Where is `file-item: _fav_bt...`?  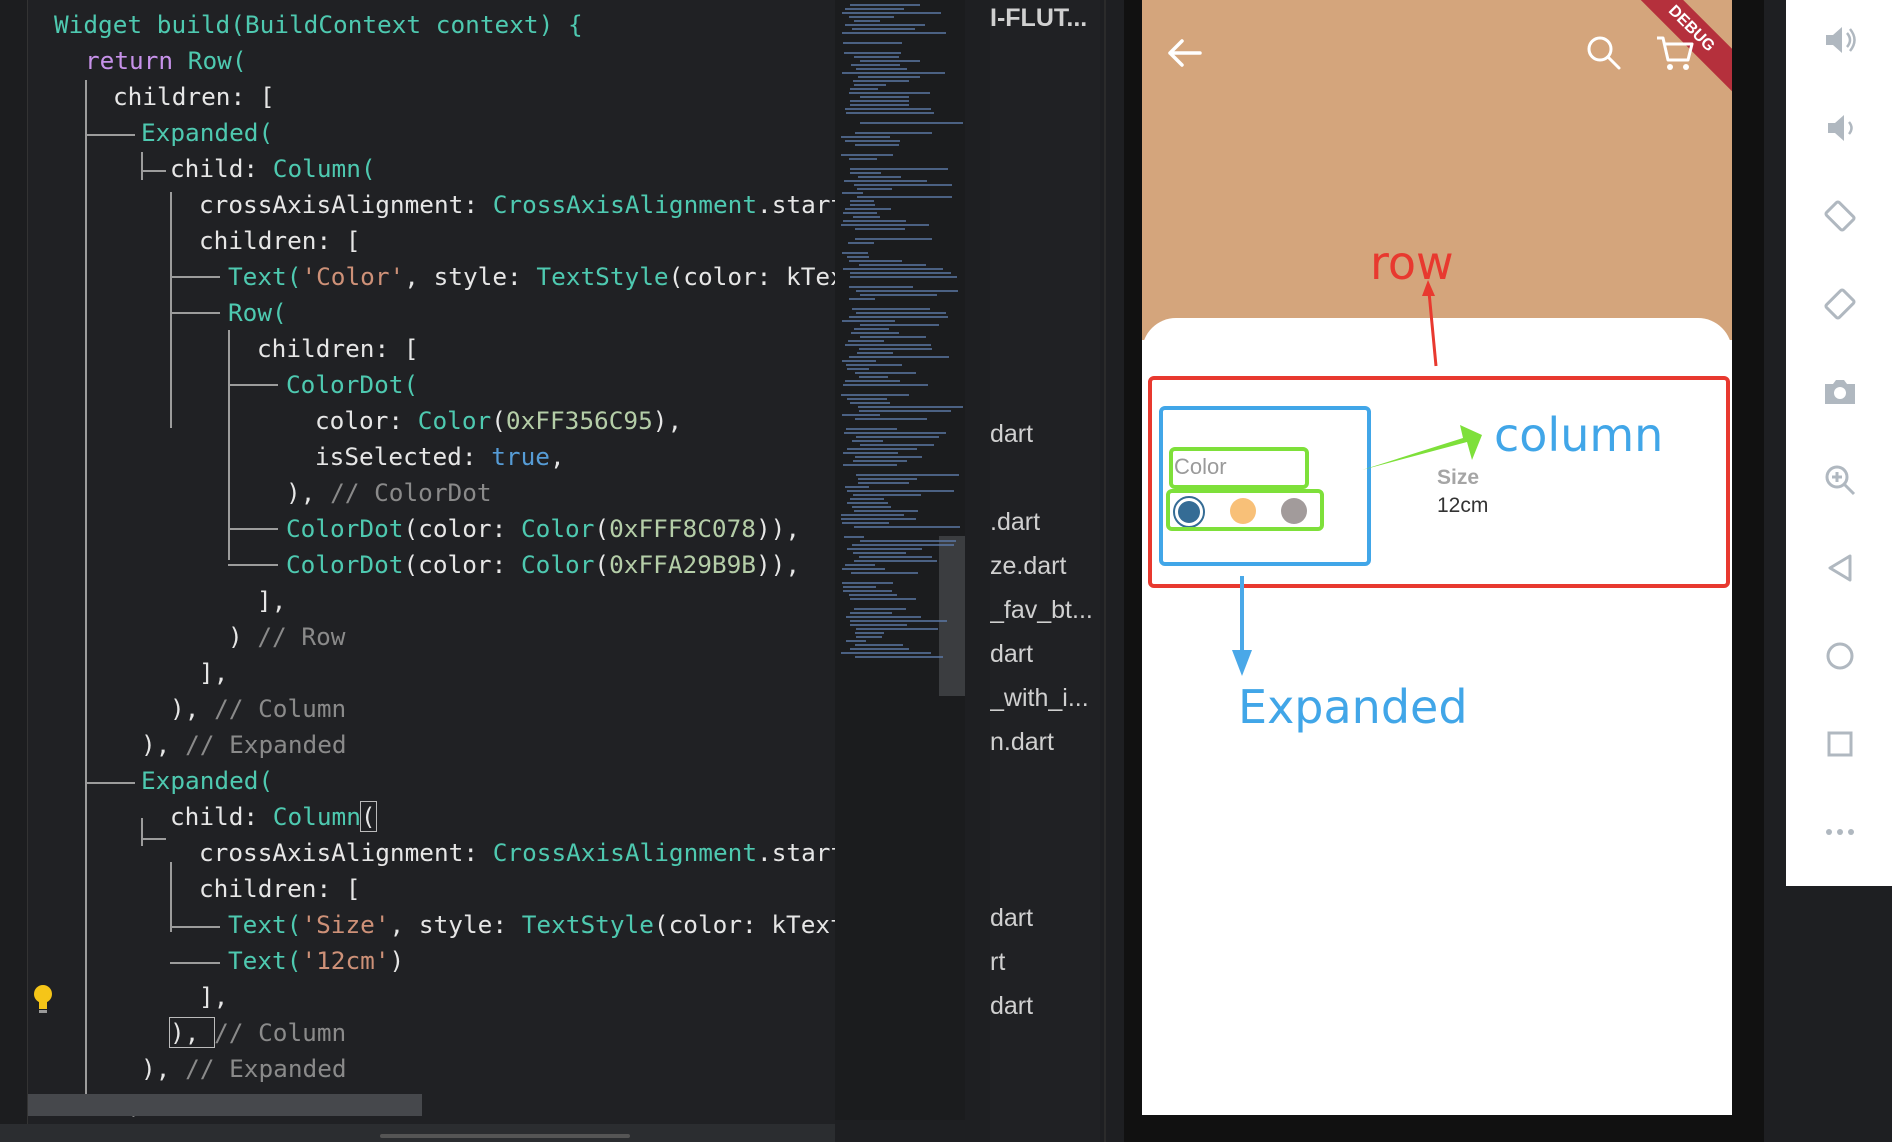 file-item: _fav_bt... is located at coordinates (1041, 610).